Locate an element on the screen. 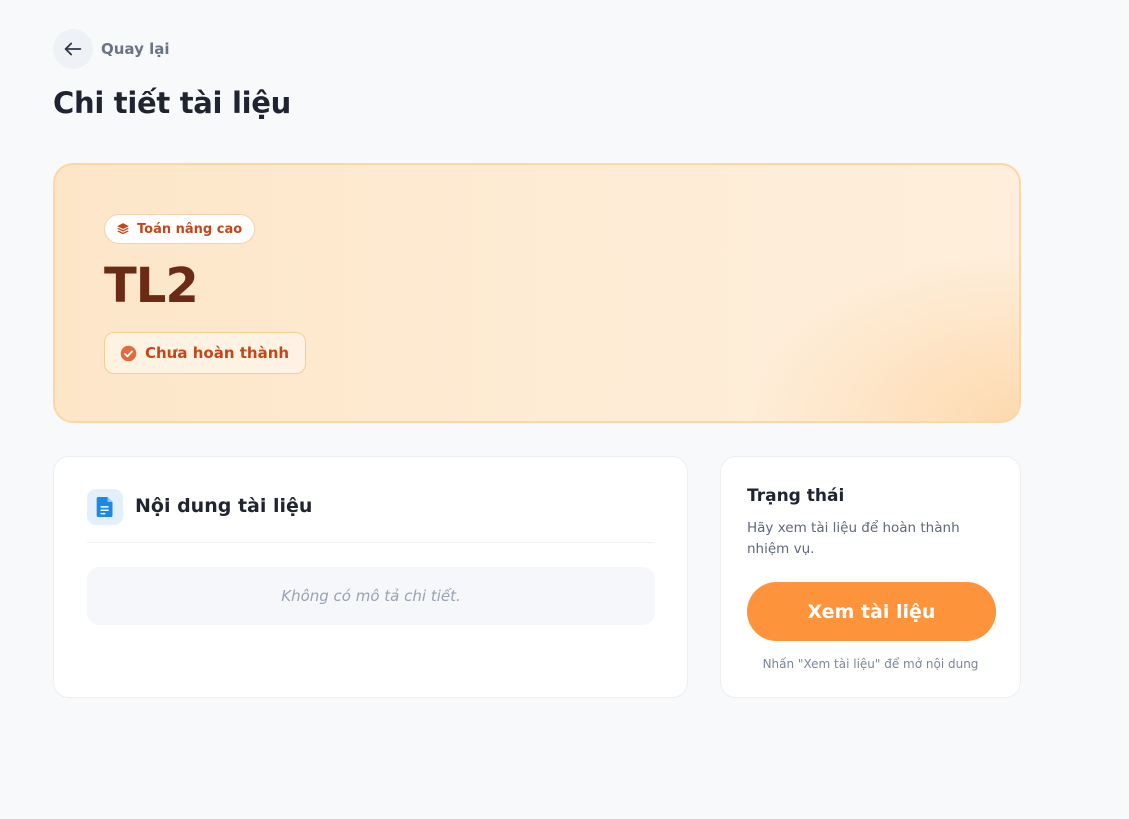 The image size is (1129, 819). empty-description-box: Không có mô tả chi tiết. is located at coordinates (371, 596).